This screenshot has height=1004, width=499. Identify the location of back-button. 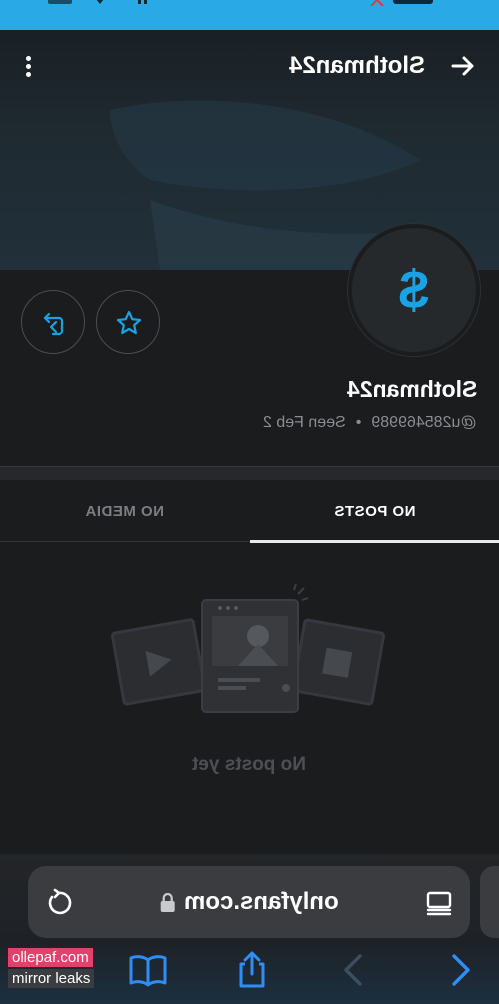
(463, 66).